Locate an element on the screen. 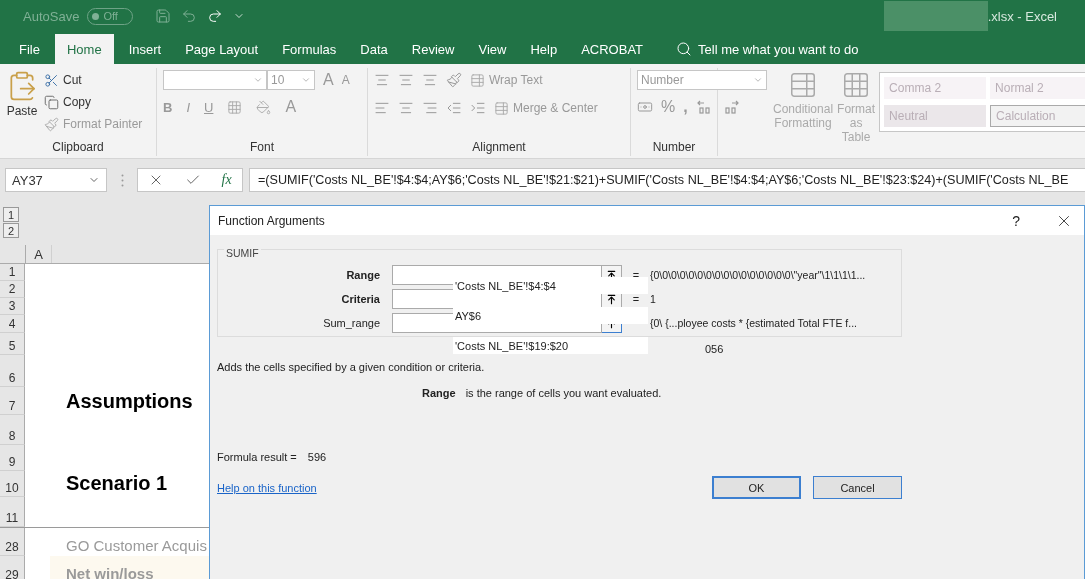 The height and width of the screenshot is (579, 1085). autosave-label: AutoSave is located at coordinates (51, 16).